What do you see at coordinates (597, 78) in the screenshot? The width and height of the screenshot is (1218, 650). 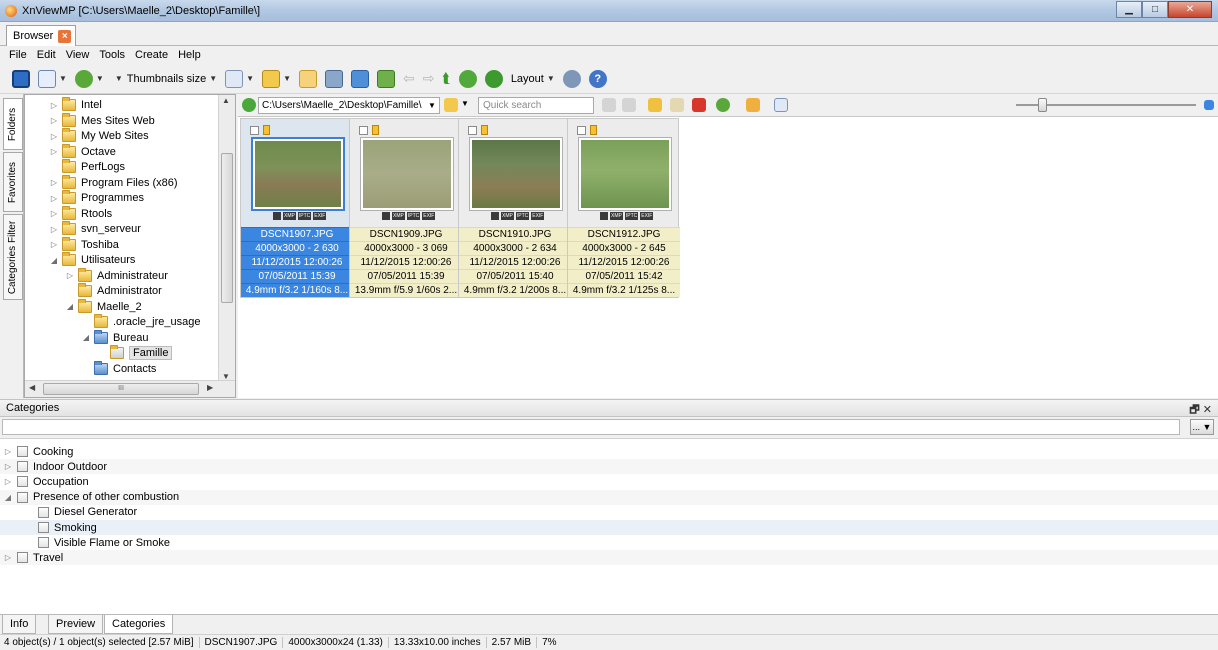 I see `help-button: ?` at bounding box center [597, 78].